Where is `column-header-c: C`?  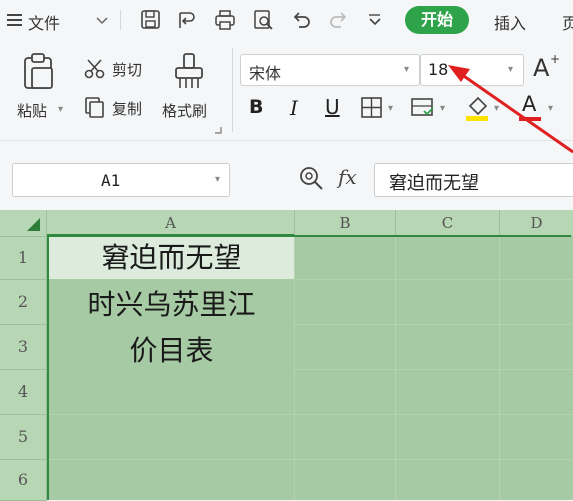
column-header-c: C is located at coordinates (448, 223).